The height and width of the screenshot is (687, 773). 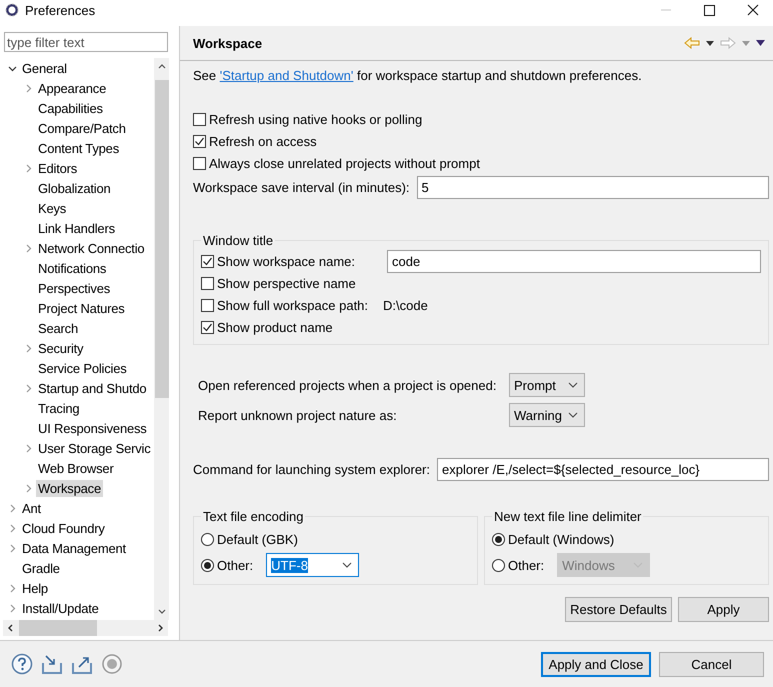 What do you see at coordinates (348, 385) in the screenshot?
I see `select-label: Open referenced projects when a project is opened:` at bounding box center [348, 385].